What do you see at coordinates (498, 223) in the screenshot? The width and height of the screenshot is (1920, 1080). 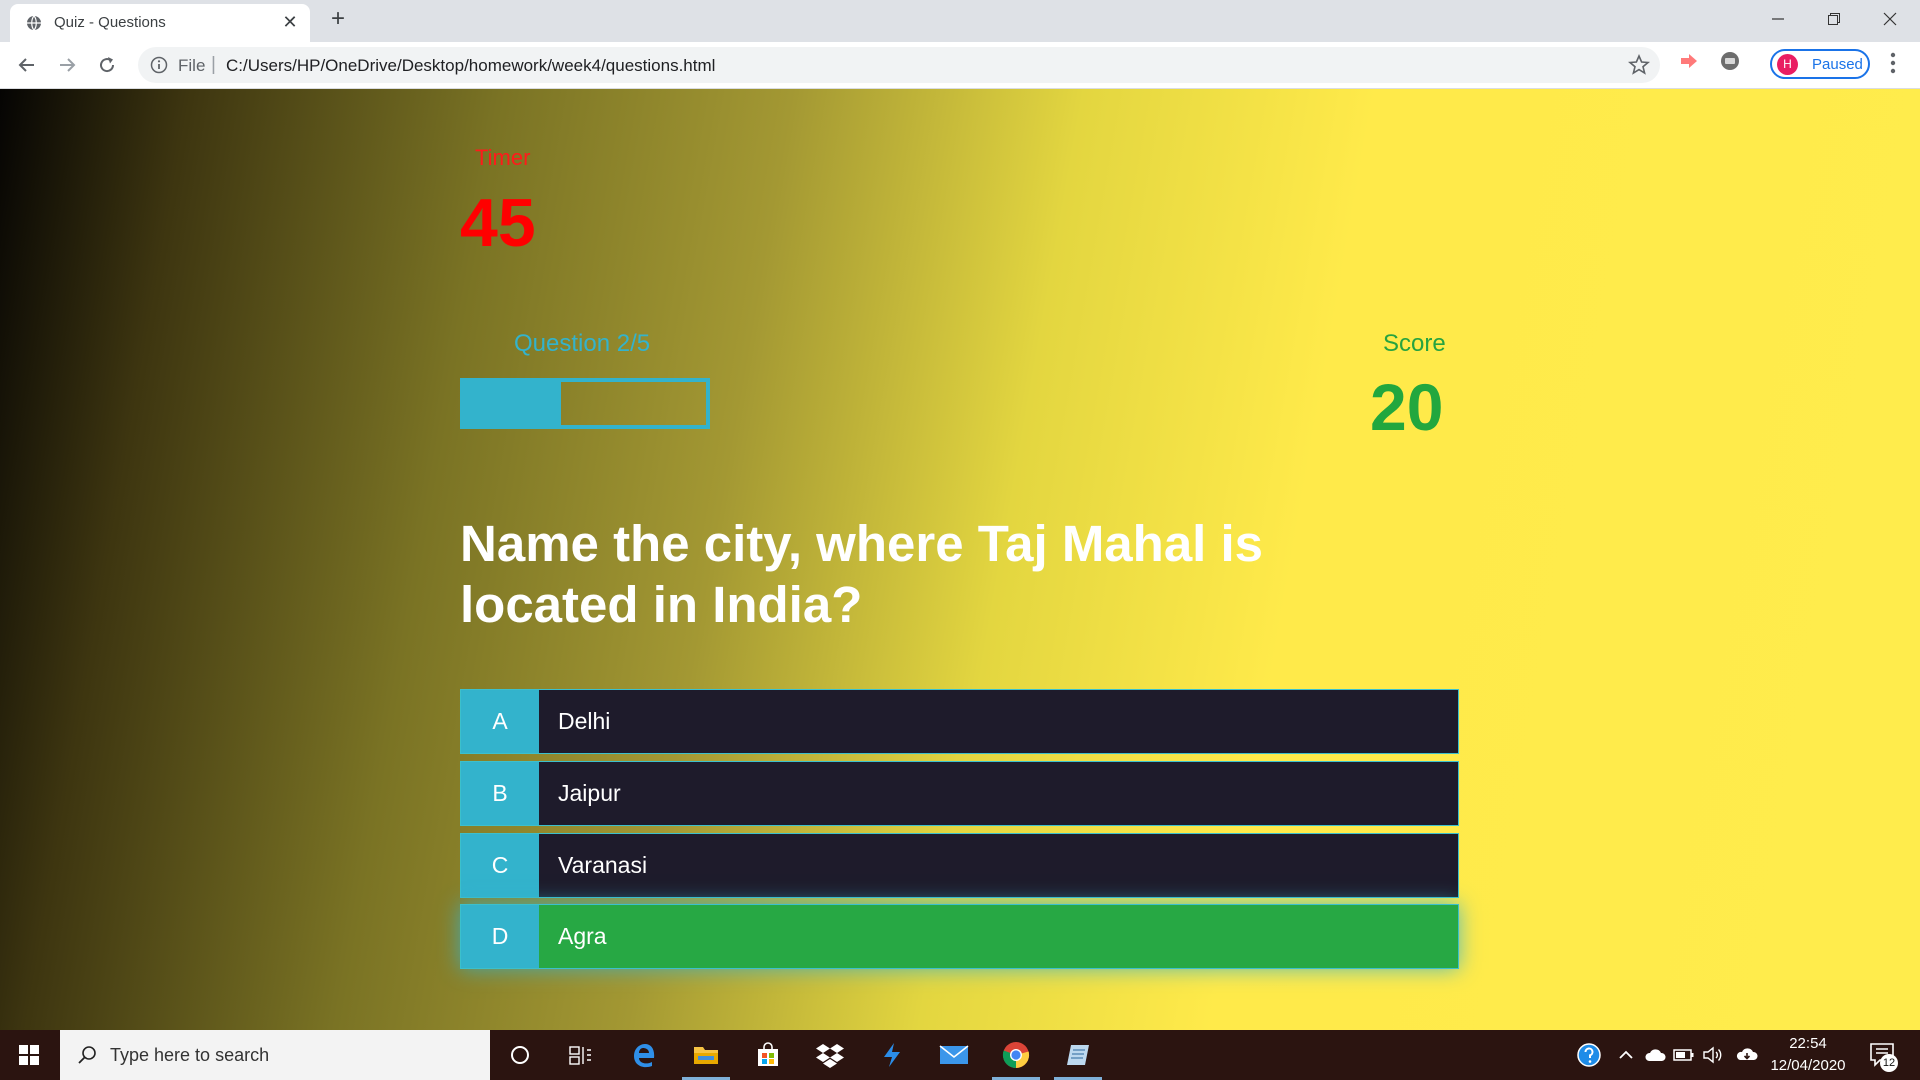 I see `timer-value: 45` at bounding box center [498, 223].